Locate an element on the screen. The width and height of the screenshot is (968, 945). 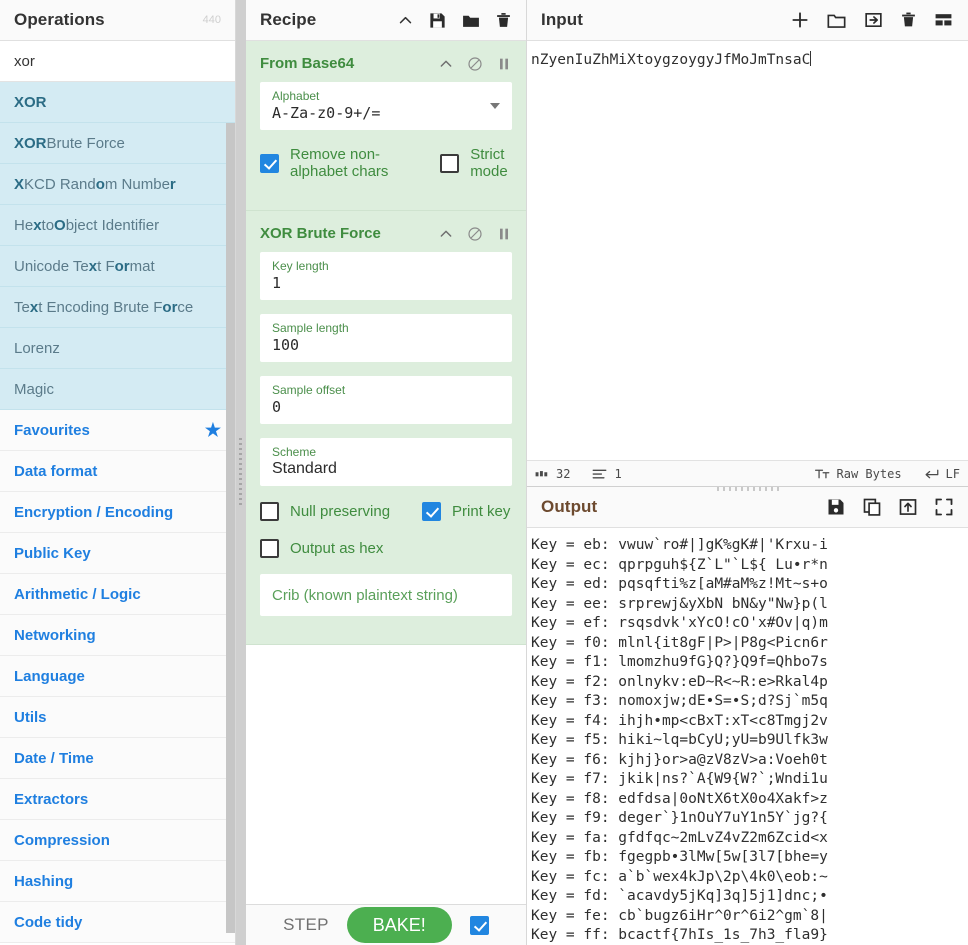
category-encryption-encoding: Encryption / Encoding is located at coordinates (117, 512).